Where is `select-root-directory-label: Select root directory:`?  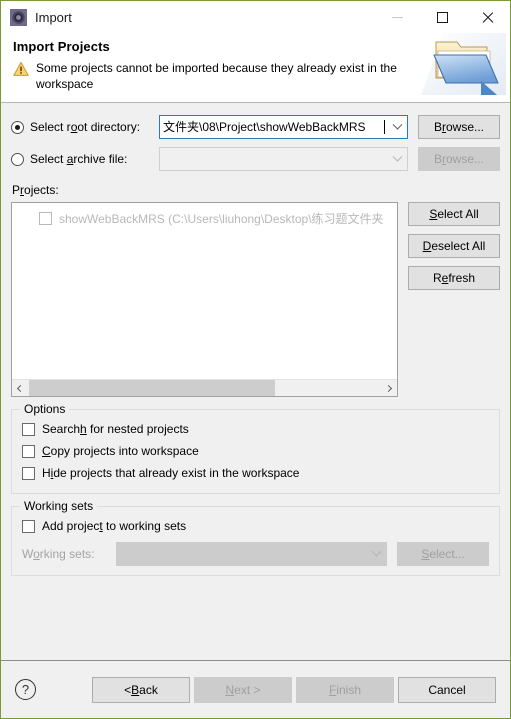
select-root-directory-label: Select root directory: is located at coordinates (85, 127).